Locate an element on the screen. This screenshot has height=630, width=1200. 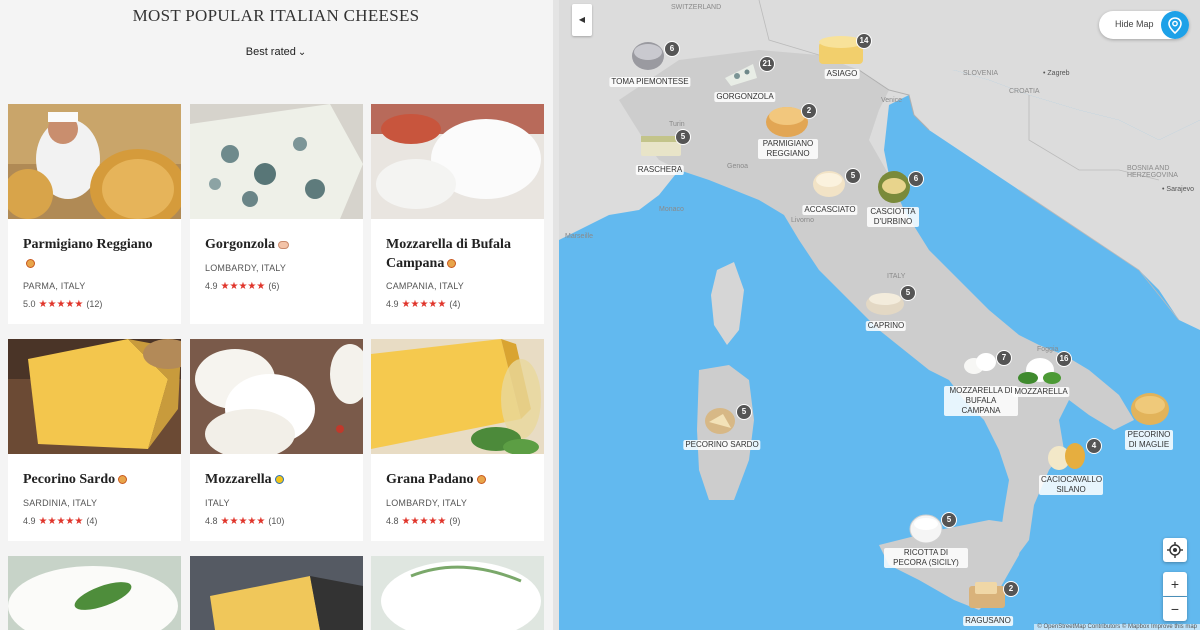
place-label: Foggia is located at coordinates (1048, 349).